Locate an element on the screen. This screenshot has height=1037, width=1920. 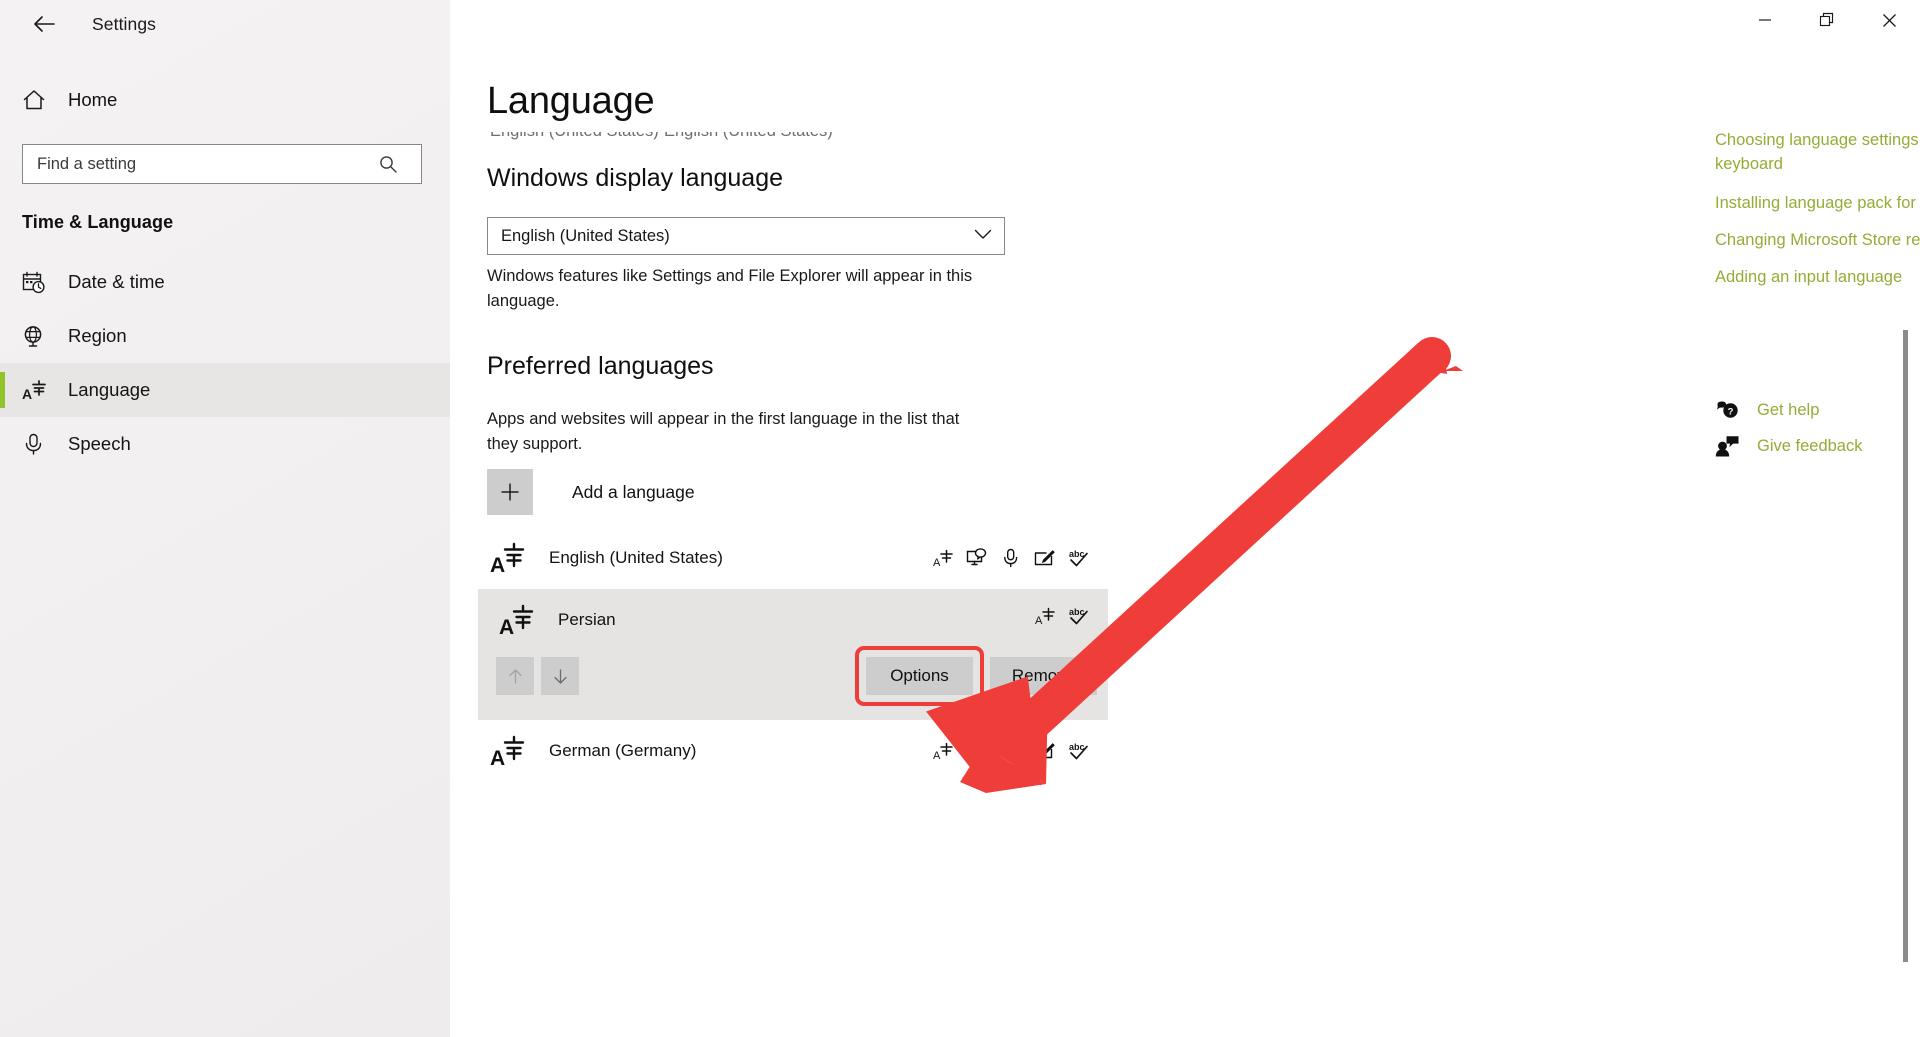
display-language-heading: Windows display language is located at coordinates (635, 178).